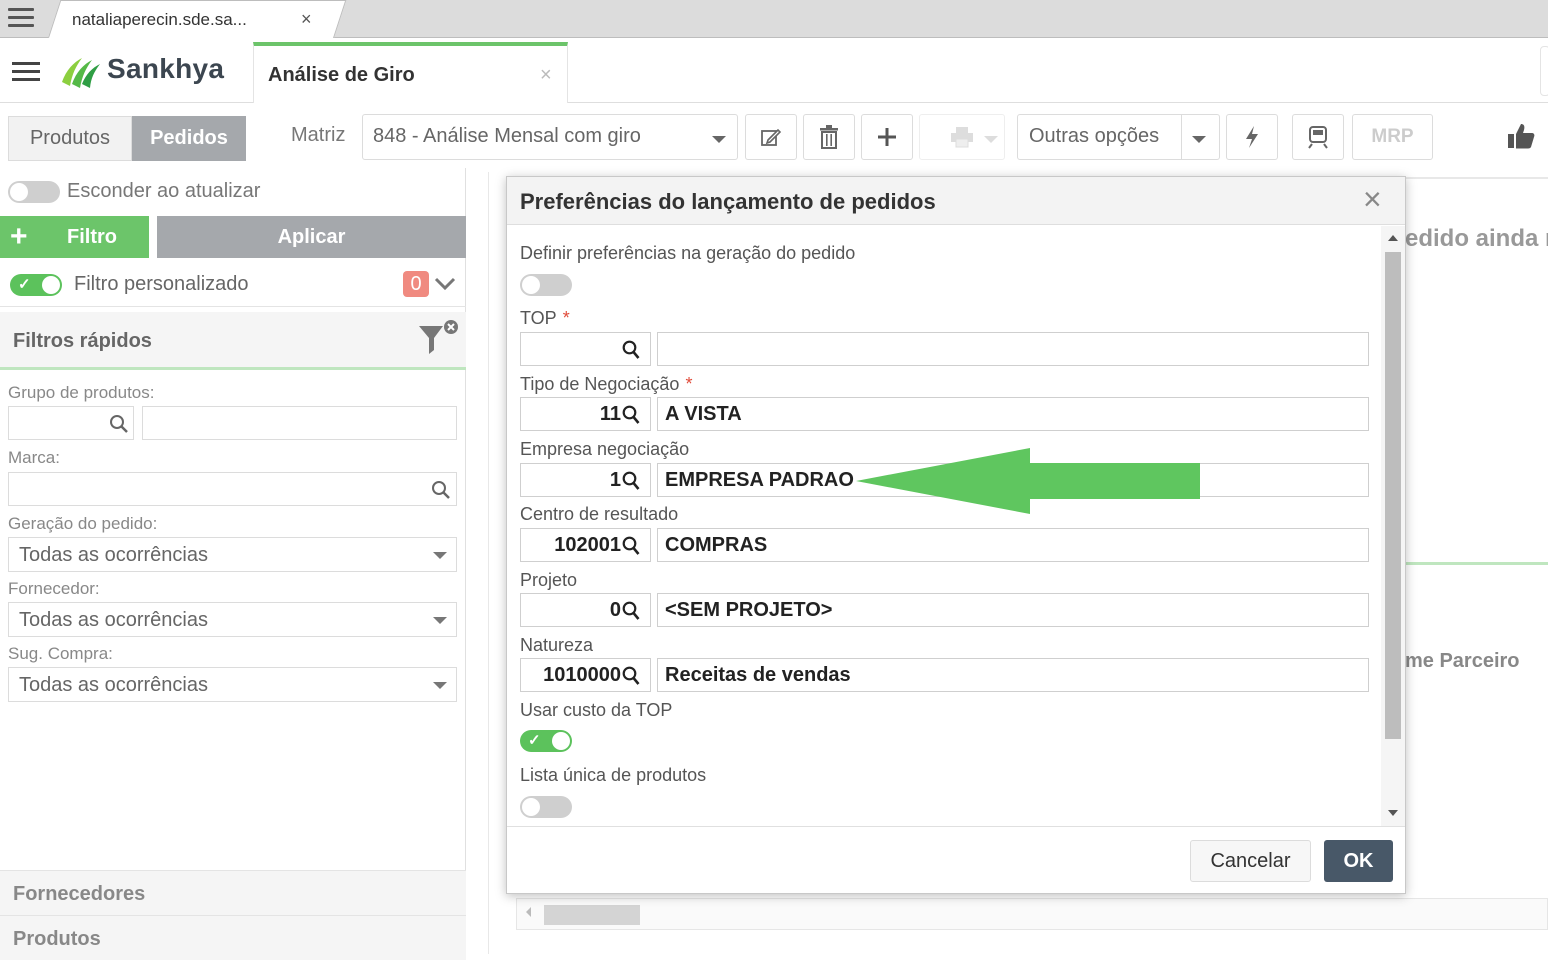 This screenshot has height=960, width=1548. What do you see at coordinates (21, 18) in the screenshot?
I see `browser-menu-icon` at bounding box center [21, 18].